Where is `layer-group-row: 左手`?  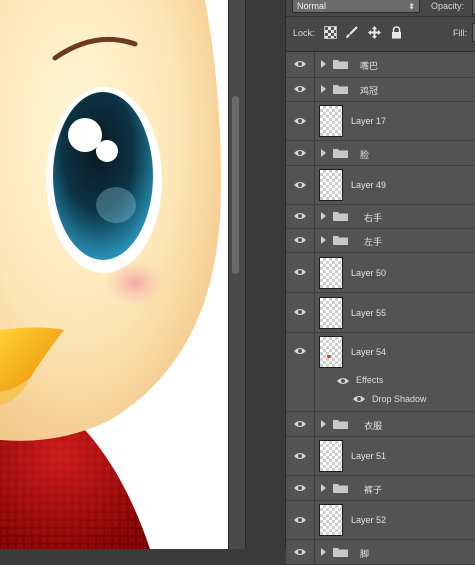
layer-group-row: 左手 is located at coordinates (380, 241).